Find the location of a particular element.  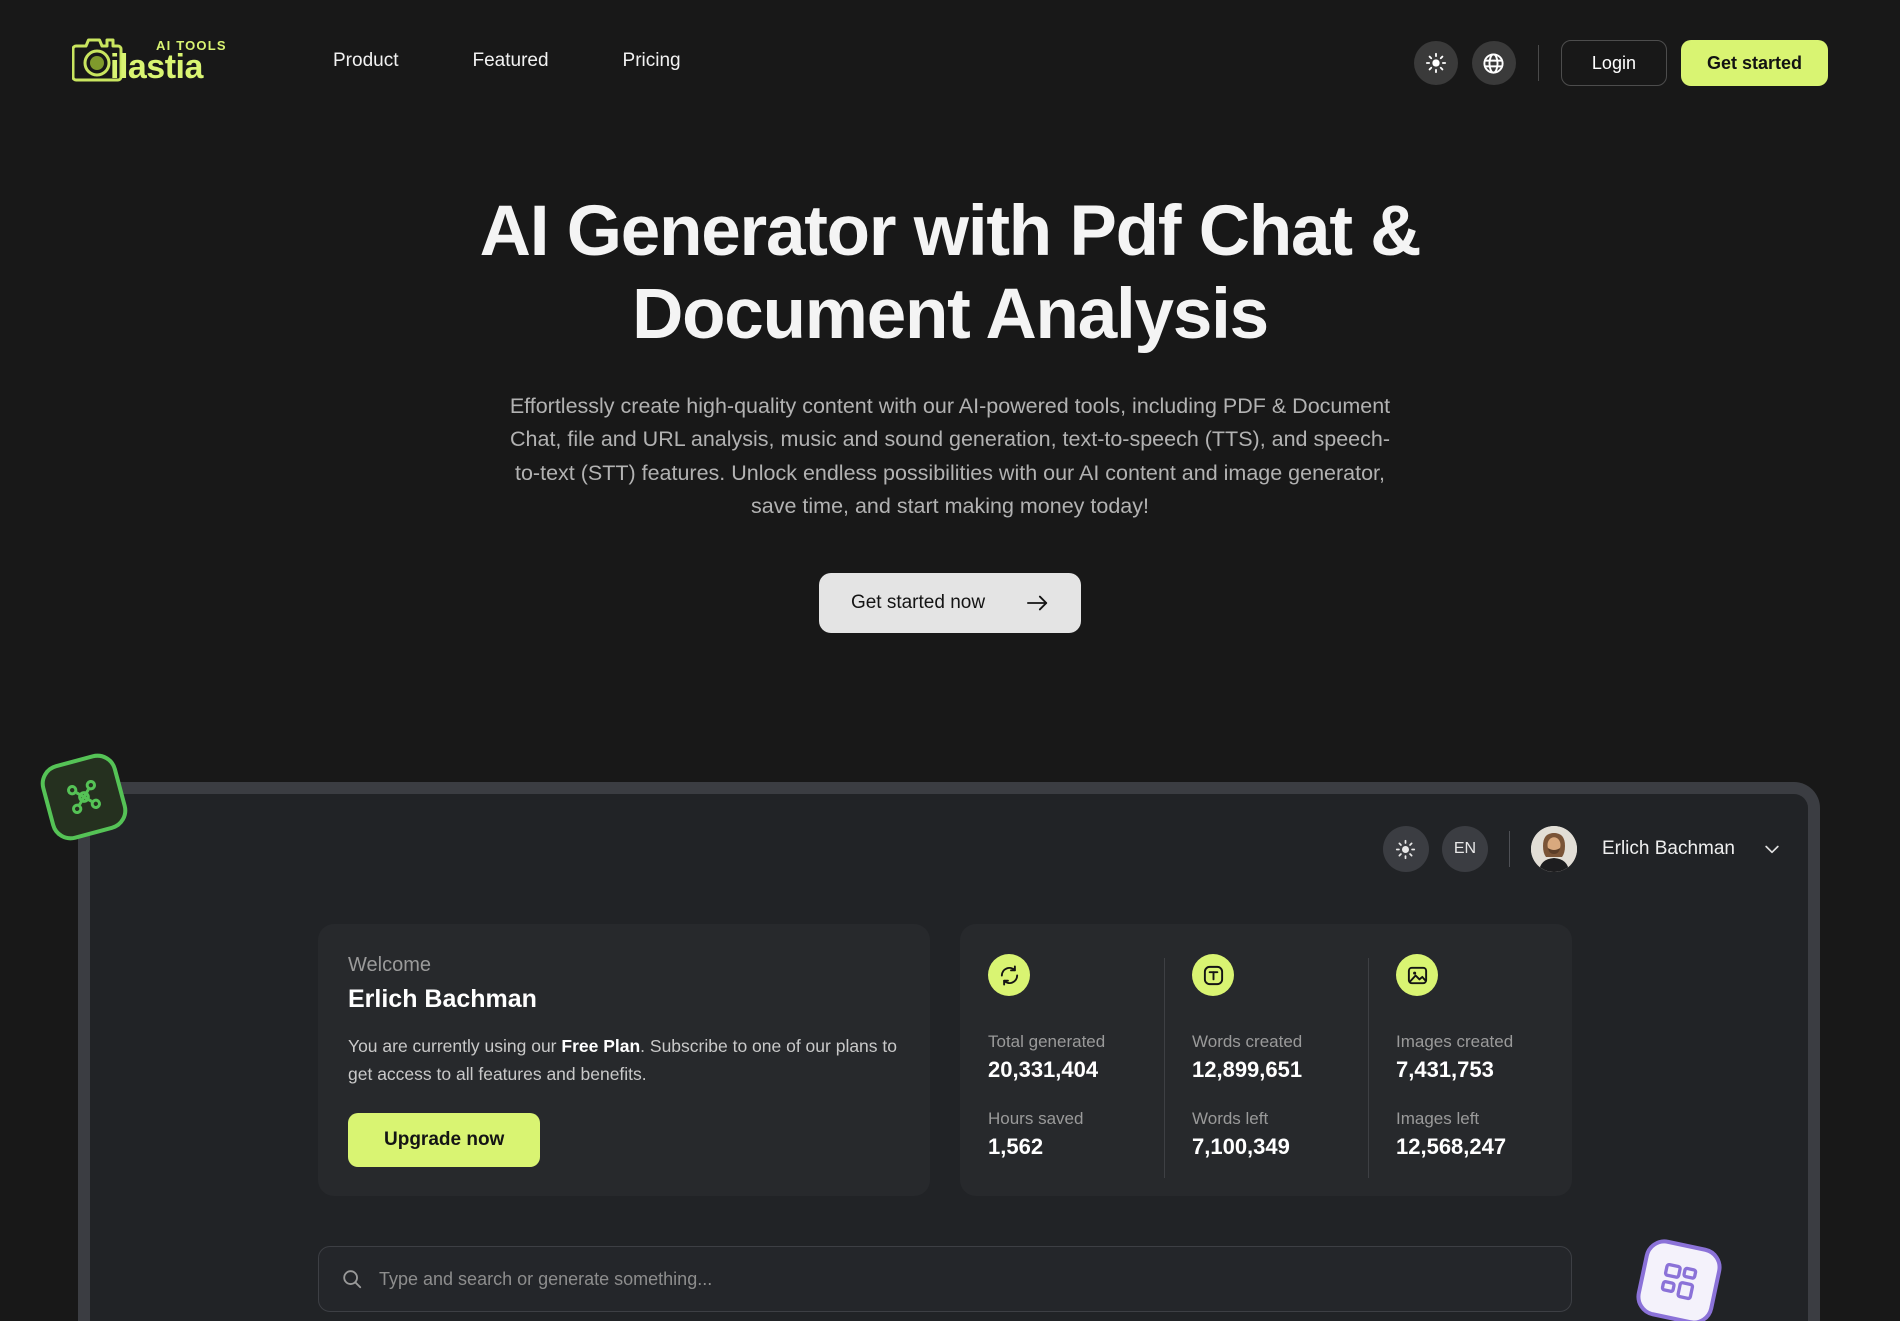

globe-icon is located at coordinates (1493, 63).